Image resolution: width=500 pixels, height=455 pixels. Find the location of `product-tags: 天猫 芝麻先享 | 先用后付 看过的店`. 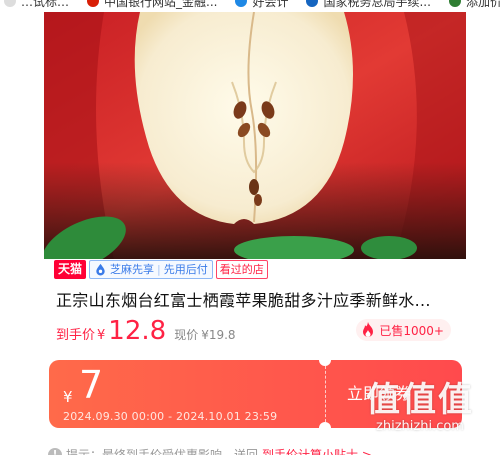

product-tags: 天猫 芝麻先享 | 先用后付 看过的店 is located at coordinates (161, 269).